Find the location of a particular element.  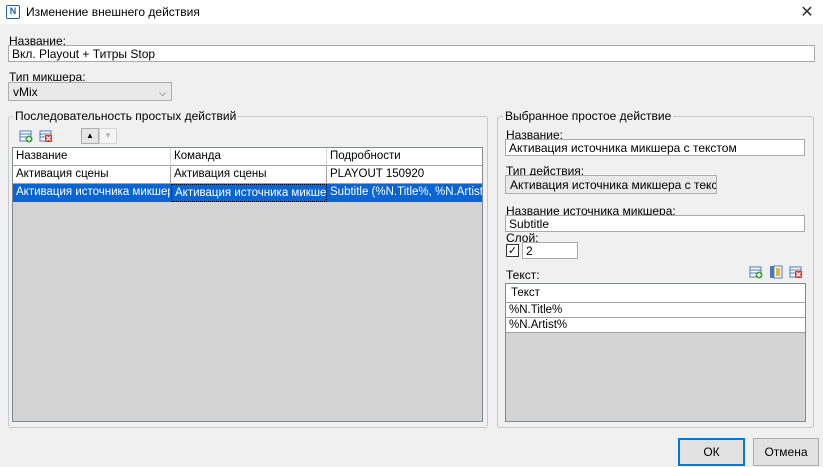

name-input: Вкл. Playout + Титры Stop is located at coordinates (411, 53).